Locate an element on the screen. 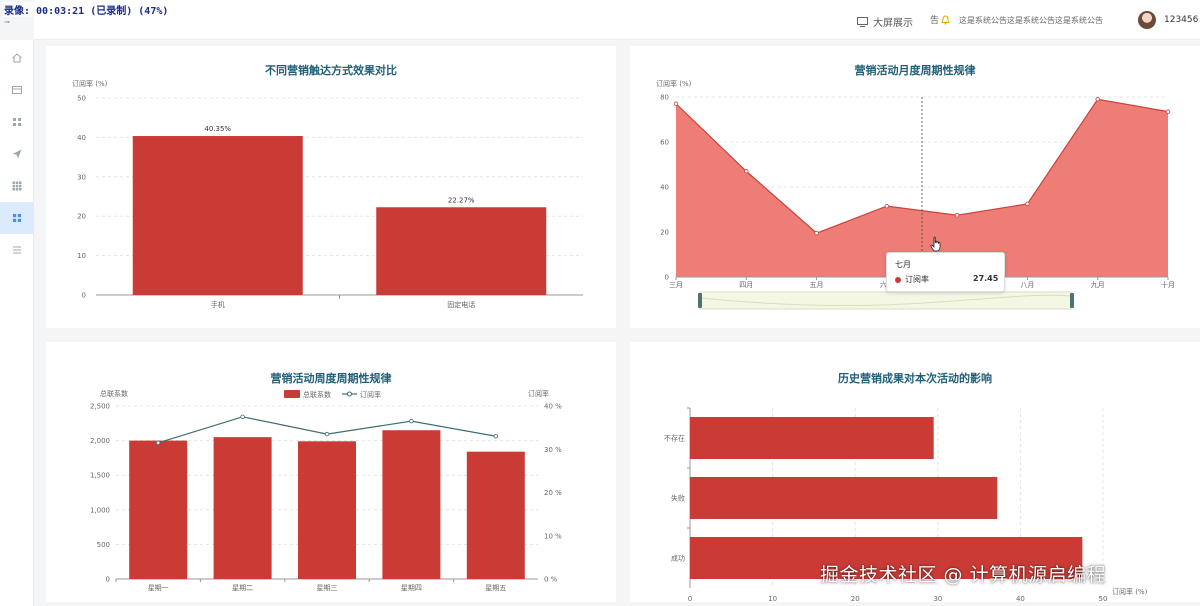 The width and height of the screenshot is (1200, 606). sidebar-item-apps is located at coordinates (17, 122).